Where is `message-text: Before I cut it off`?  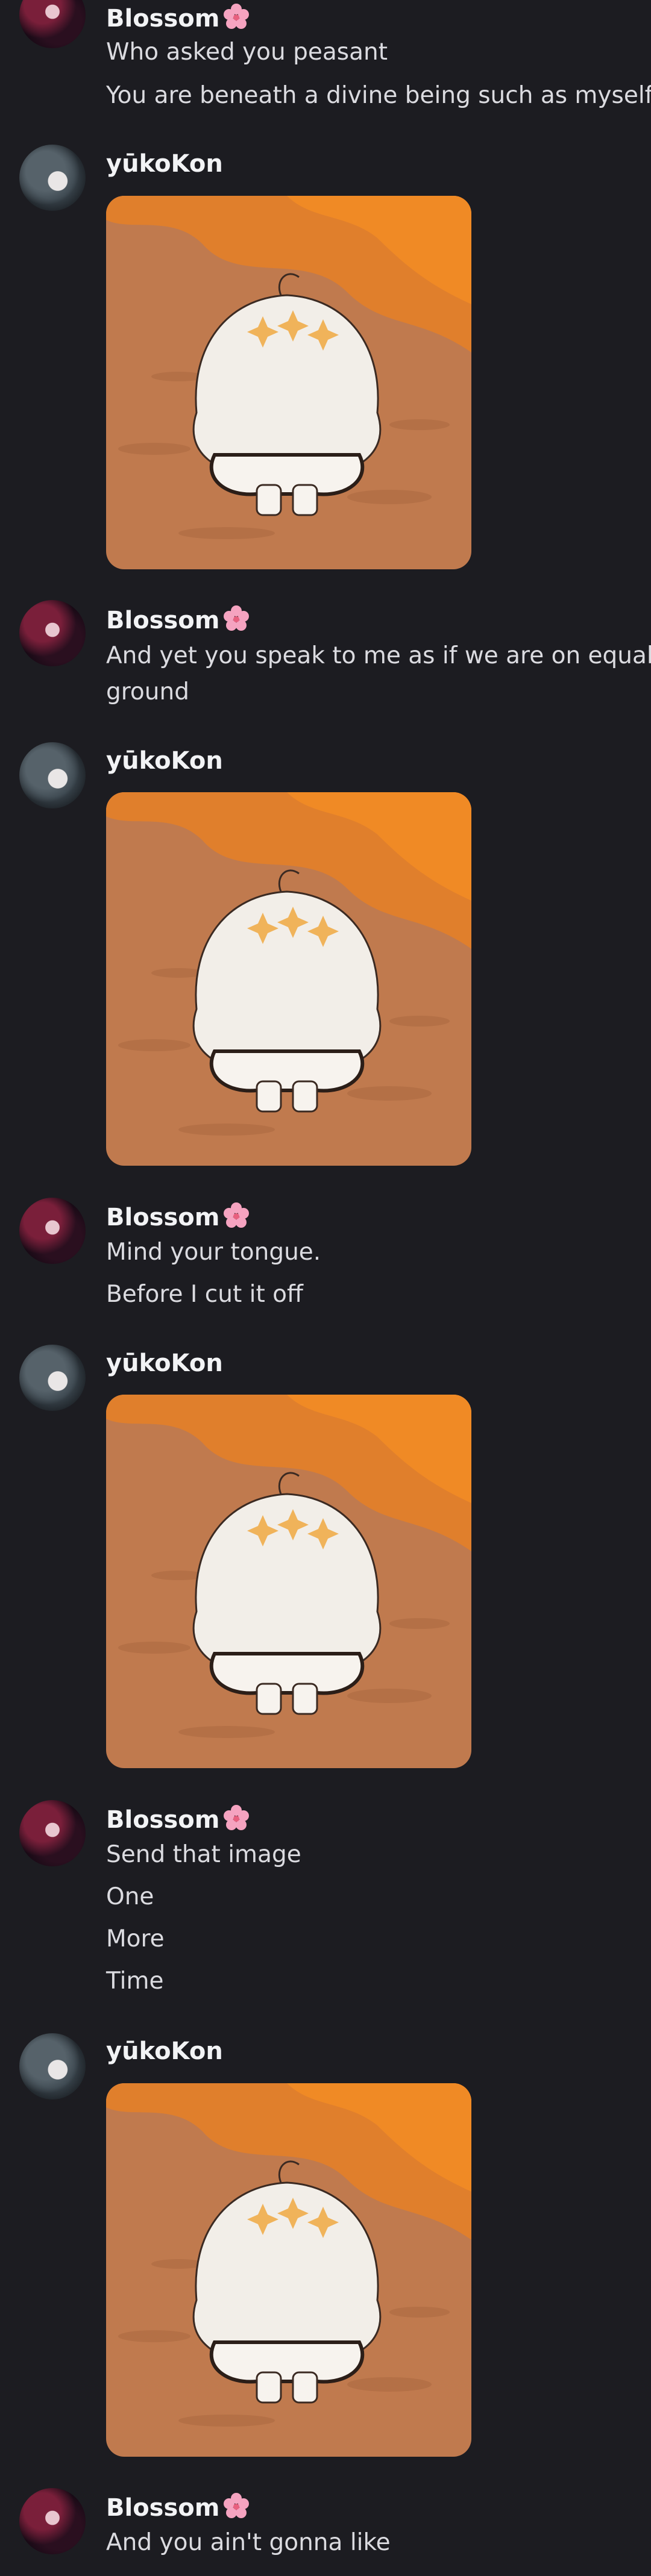
message-text: Before I cut it off is located at coordinates (204, 1294).